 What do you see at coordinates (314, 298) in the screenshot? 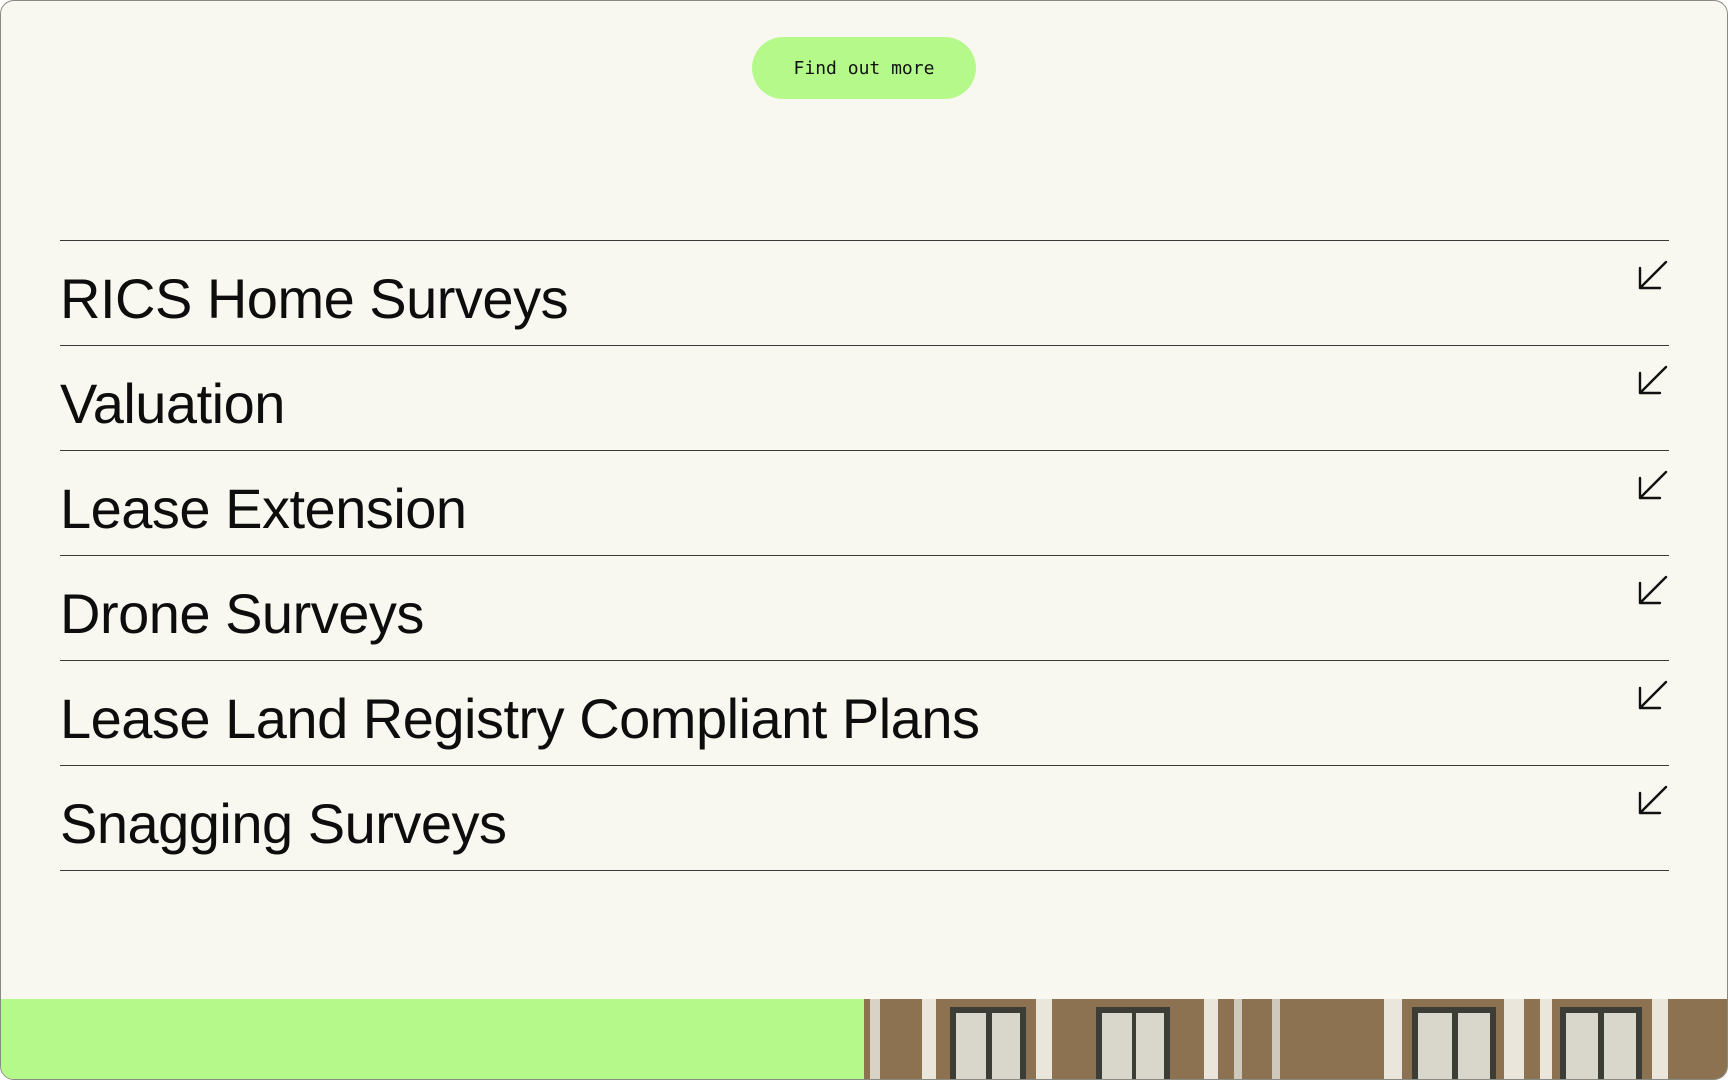
I see `service-title: RICS Home Surveys` at bounding box center [314, 298].